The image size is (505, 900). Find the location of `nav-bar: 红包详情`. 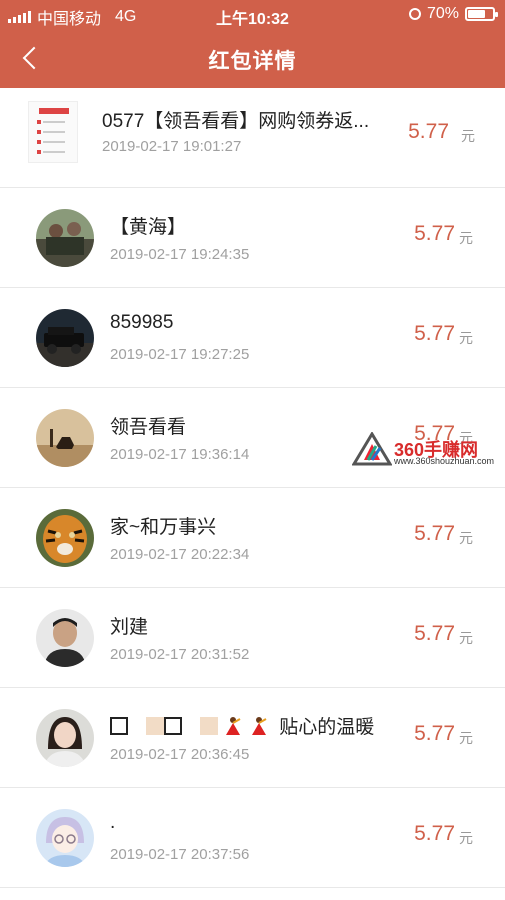

nav-bar: 红包详情 is located at coordinates (252, 58).